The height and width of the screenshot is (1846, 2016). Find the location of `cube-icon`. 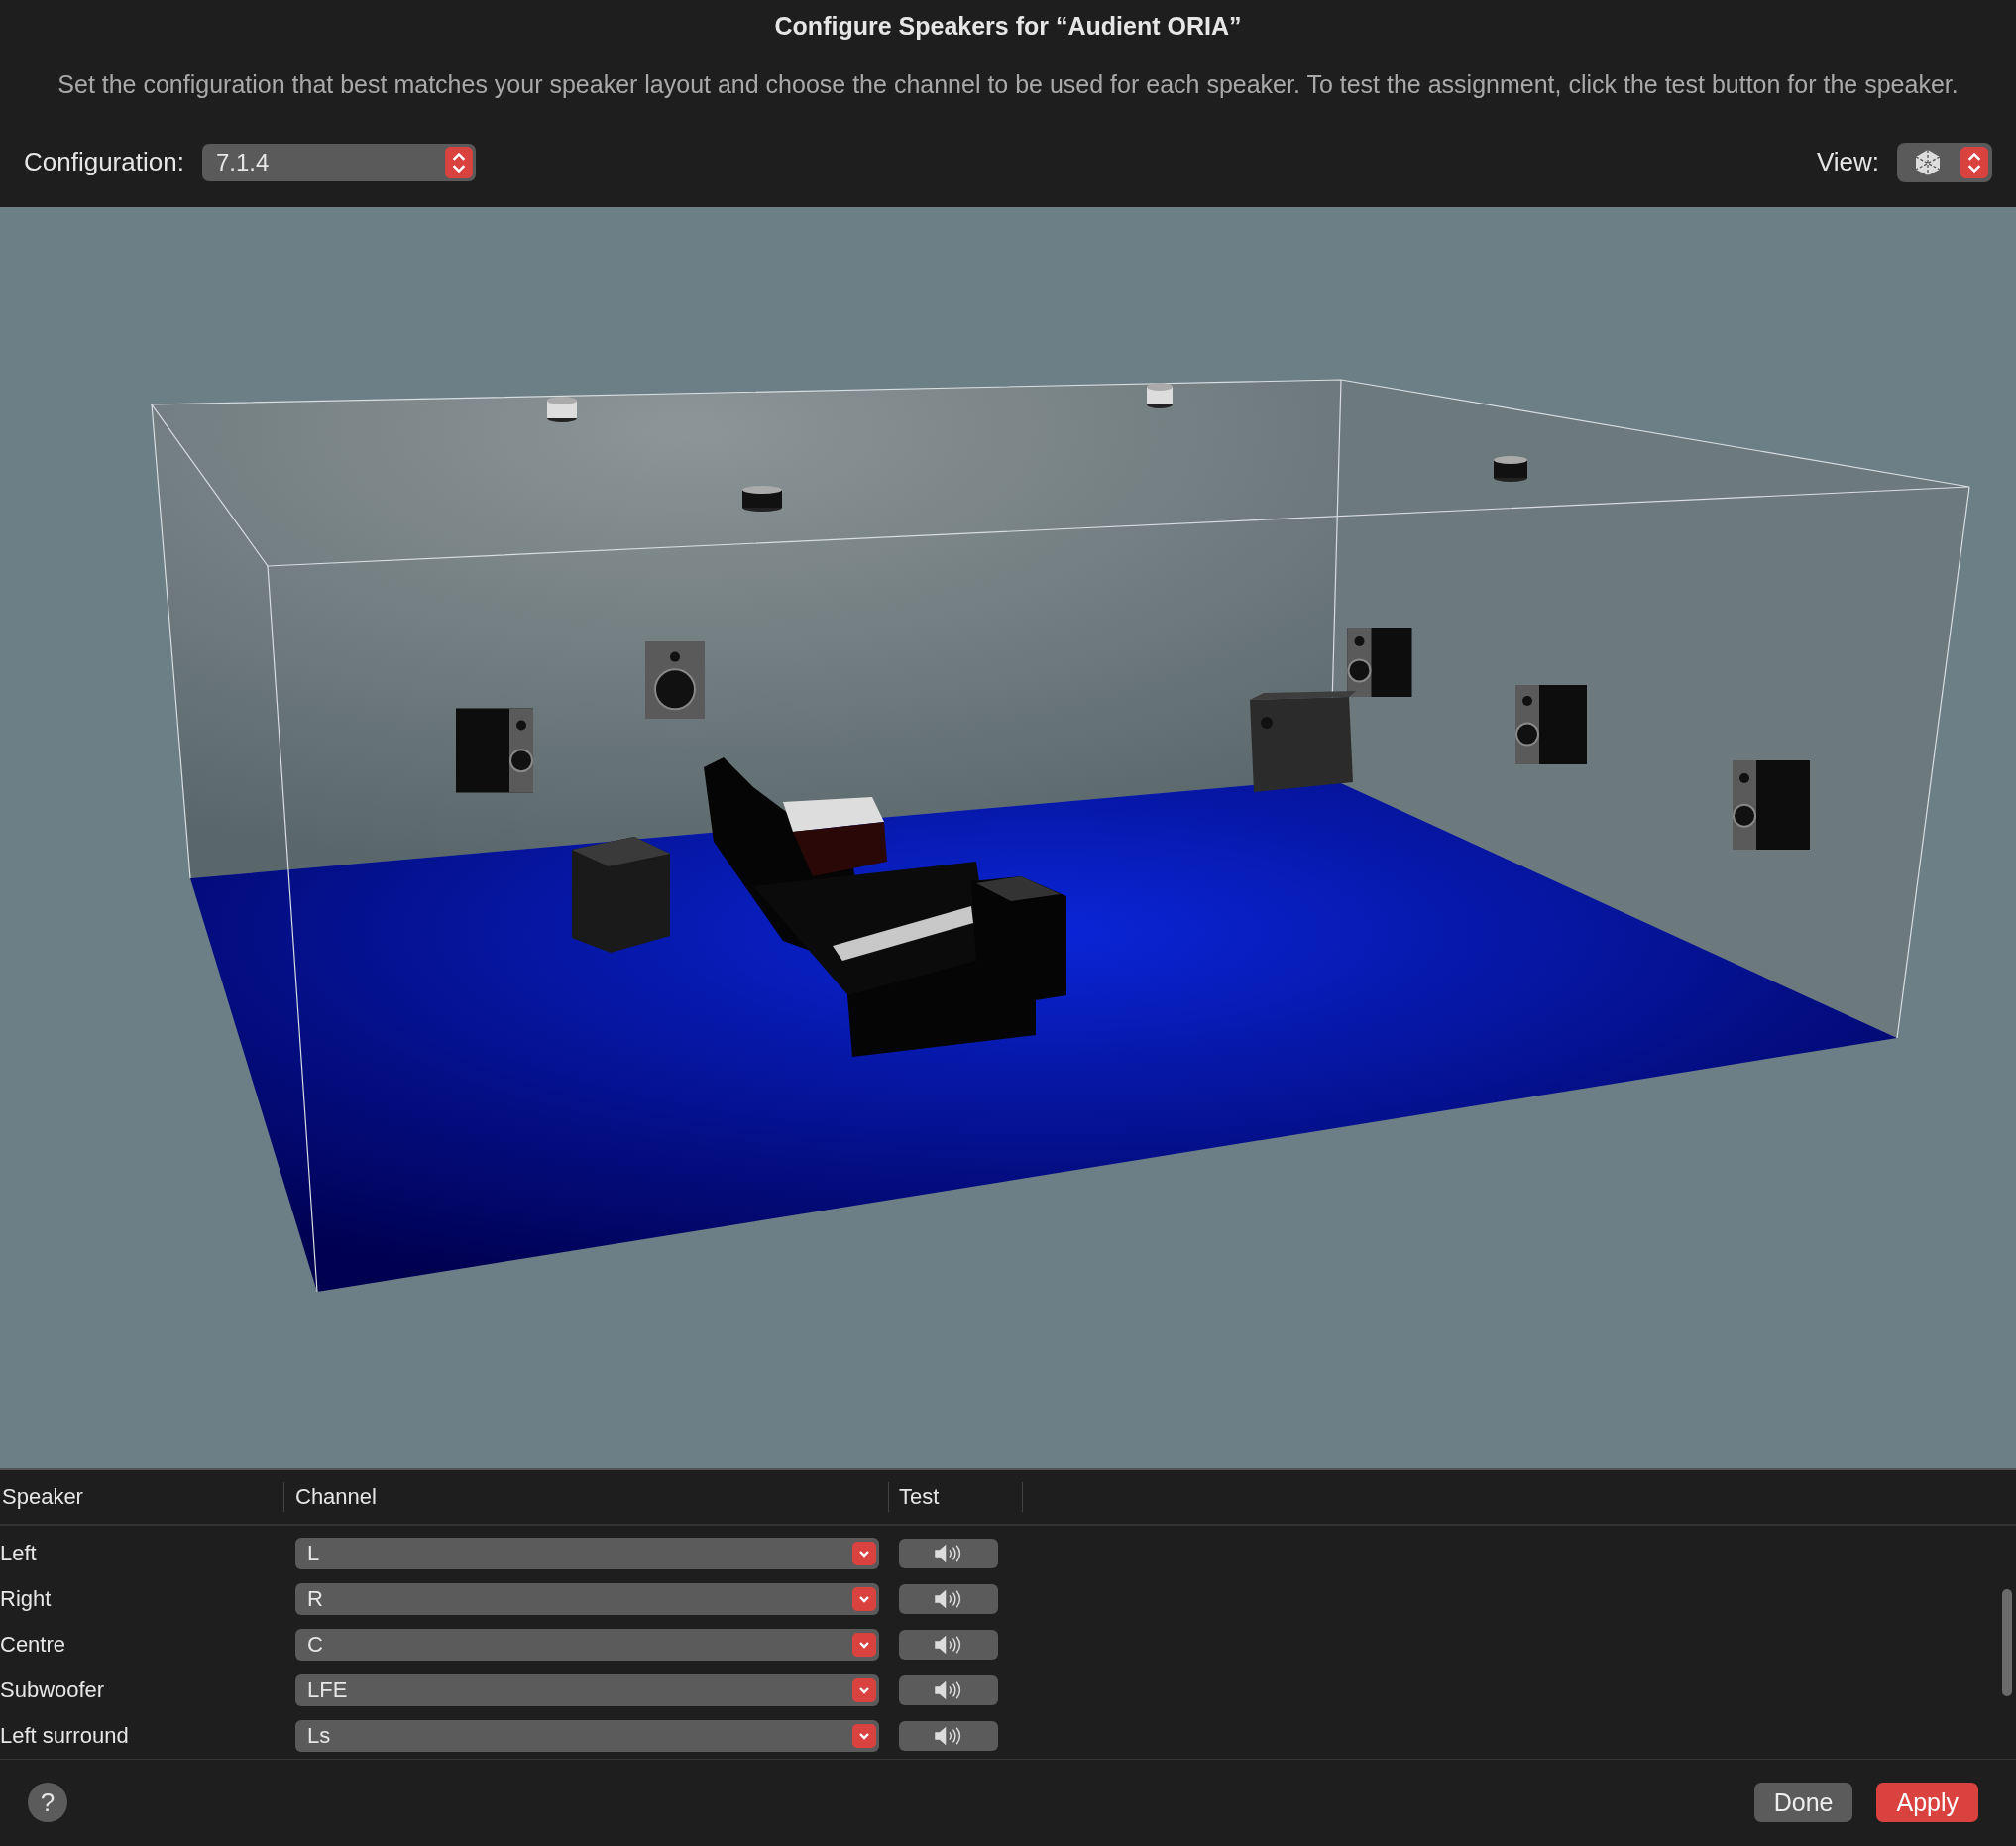

cube-icon is located at coordinates (1928, 162).